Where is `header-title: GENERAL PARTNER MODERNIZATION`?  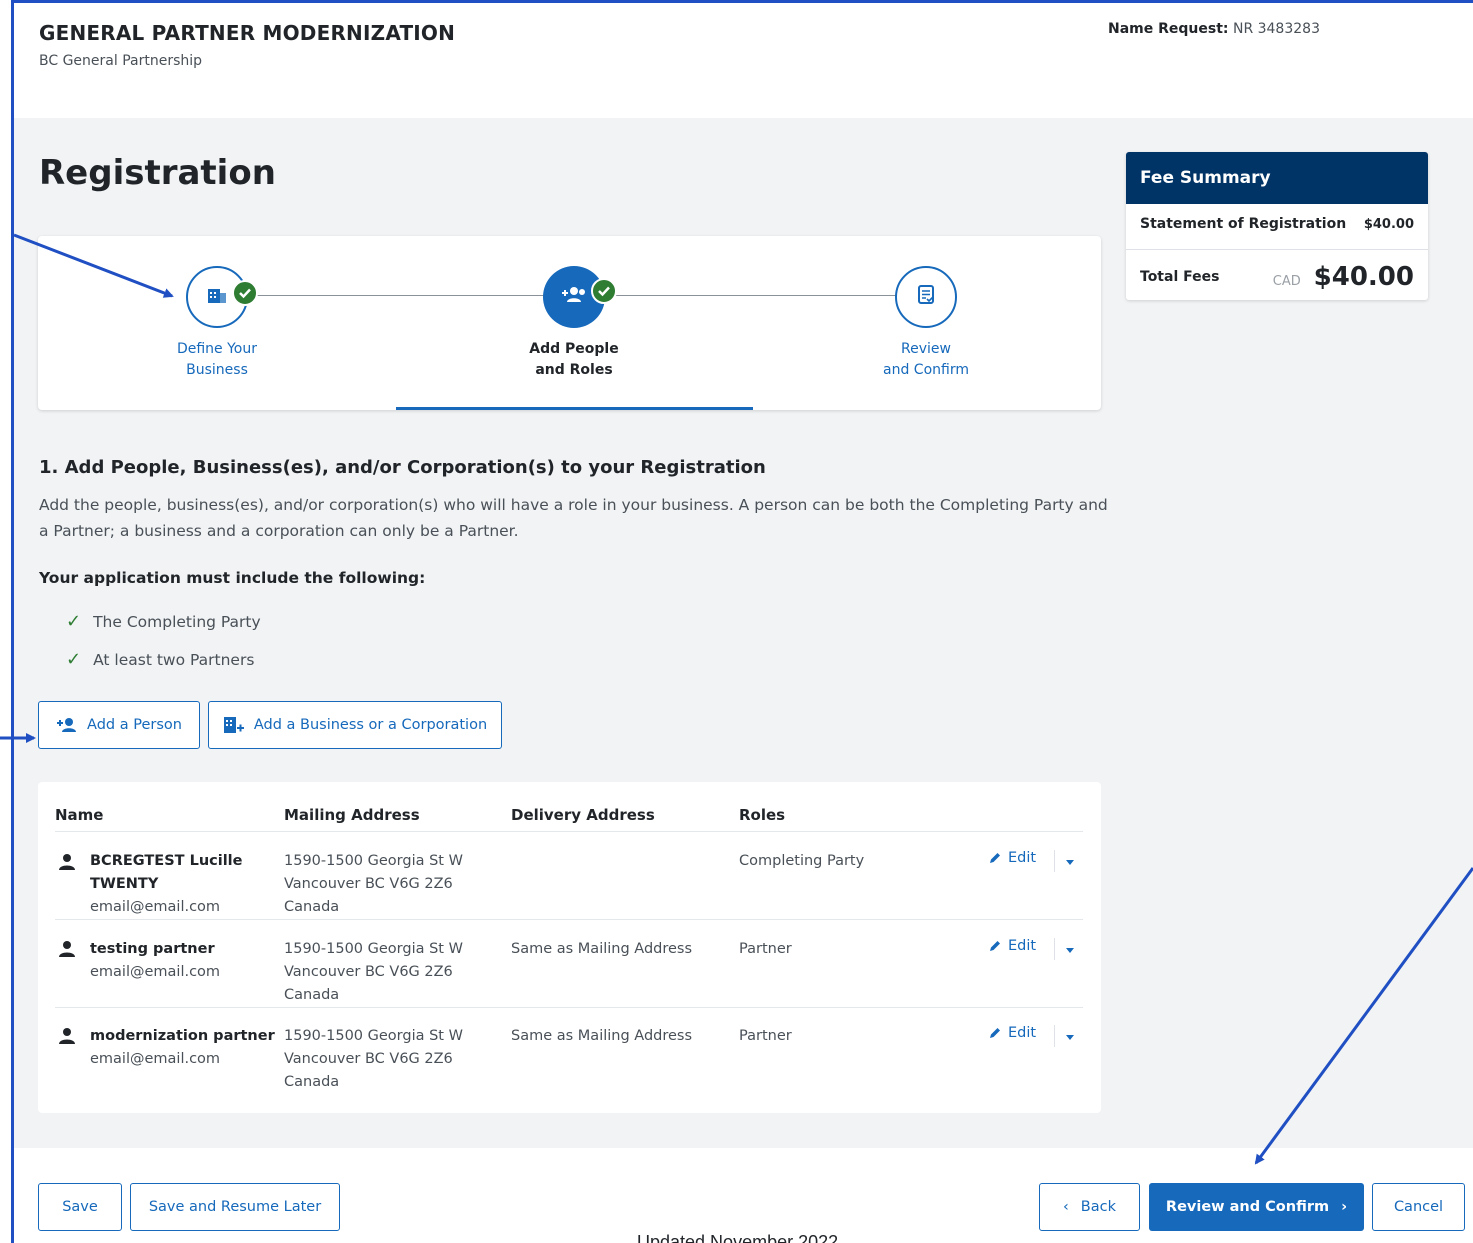
header-title: GENERAL PARTNER MODERNIZATION is located at coordinates (247, 33).